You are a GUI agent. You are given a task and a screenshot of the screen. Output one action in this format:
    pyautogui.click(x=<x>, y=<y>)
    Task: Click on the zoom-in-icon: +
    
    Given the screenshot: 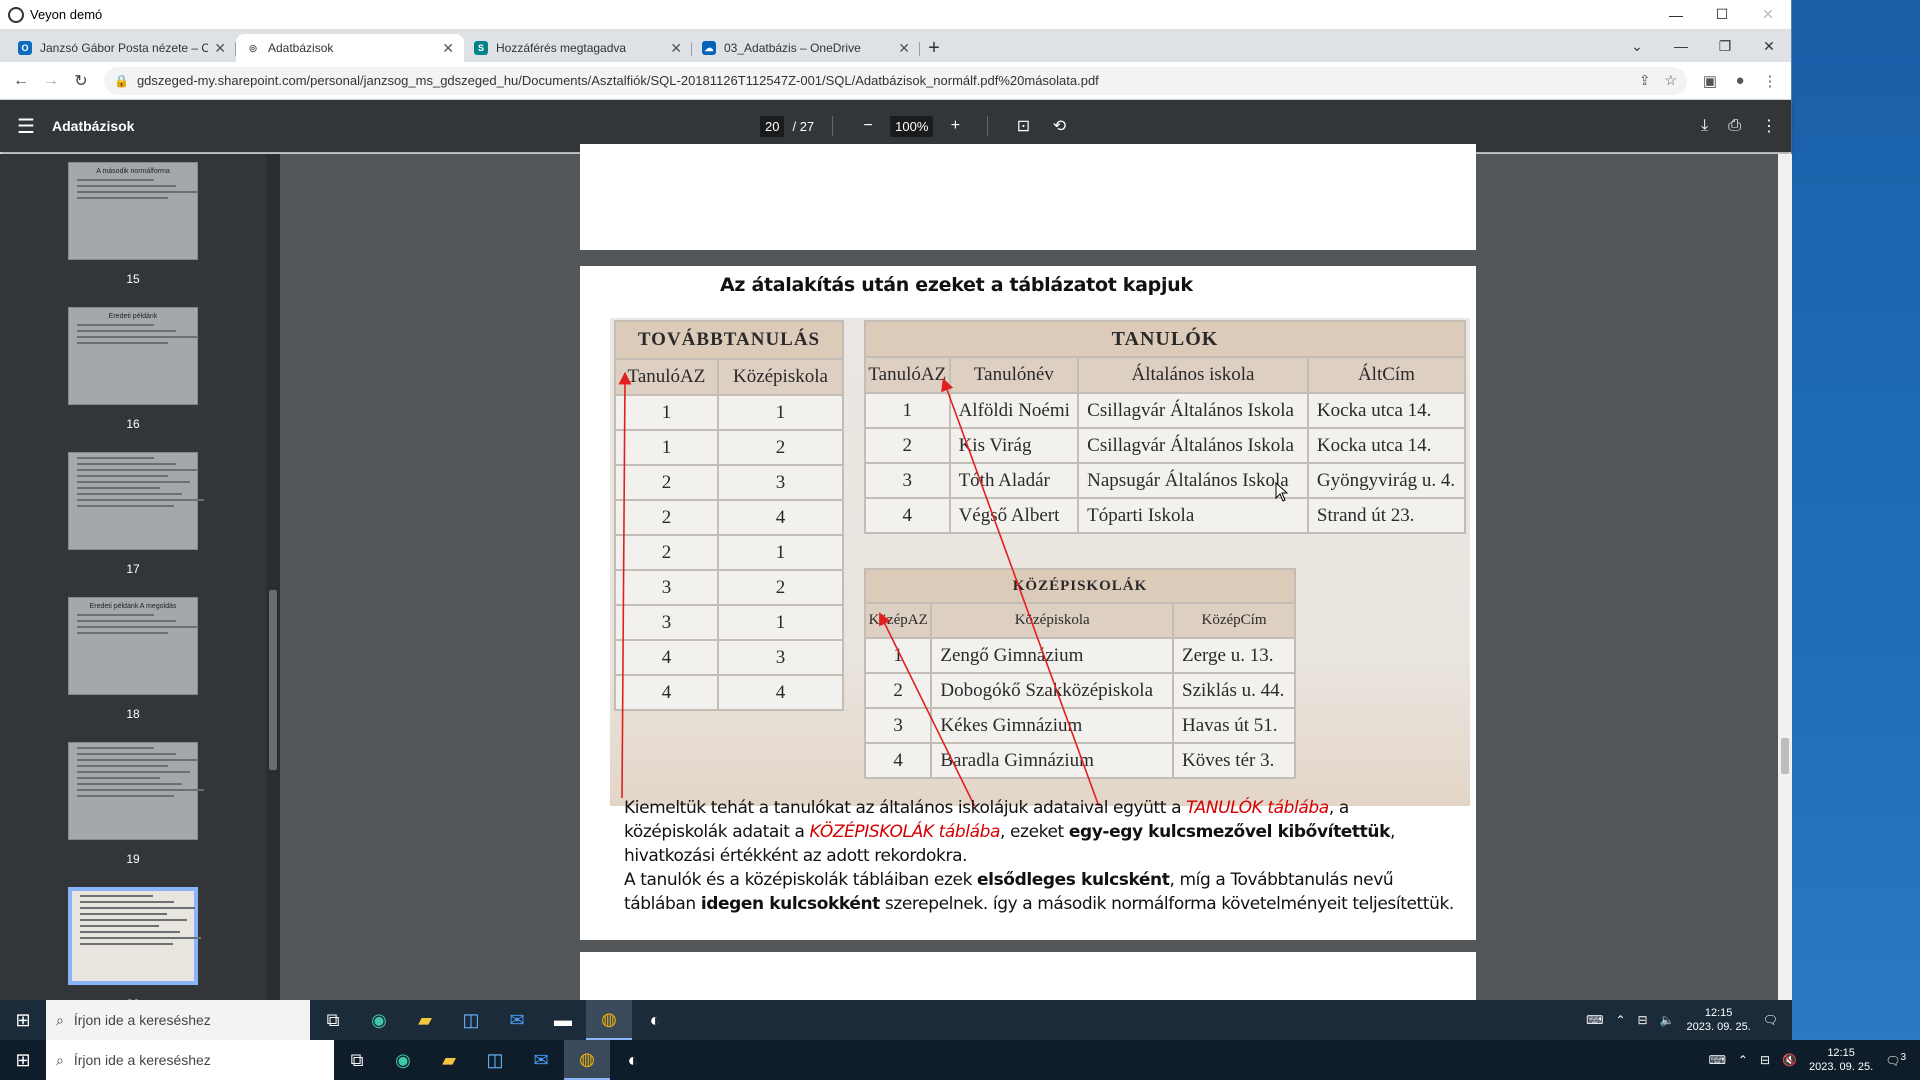 What is the action you would take?
    pyautogui.click(x=955, y=126)
    